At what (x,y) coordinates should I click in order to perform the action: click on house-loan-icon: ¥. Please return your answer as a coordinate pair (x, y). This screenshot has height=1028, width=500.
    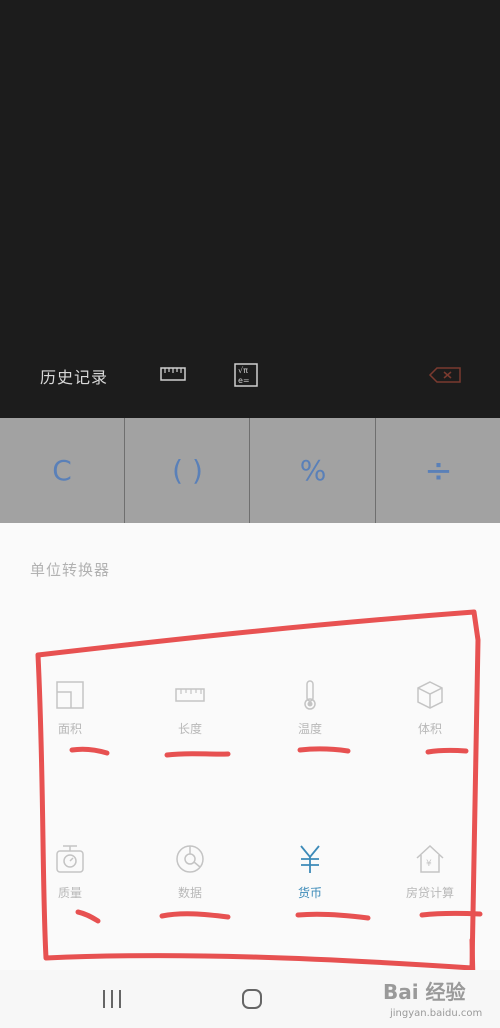
    Looking at the image, I should click on (430, 858).